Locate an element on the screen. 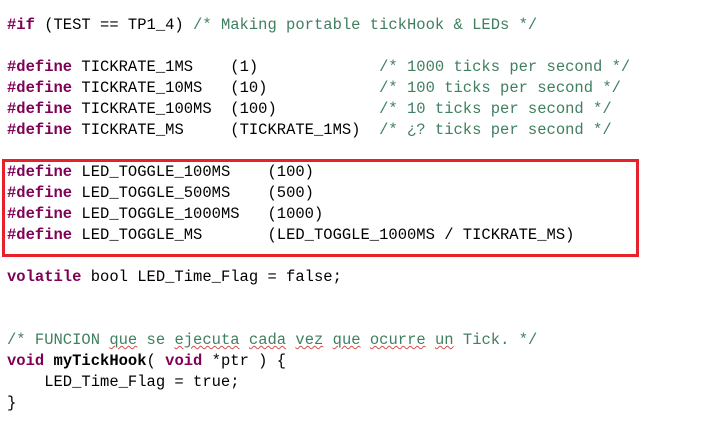  keyword: volatile is located at coordinates (44, 277).